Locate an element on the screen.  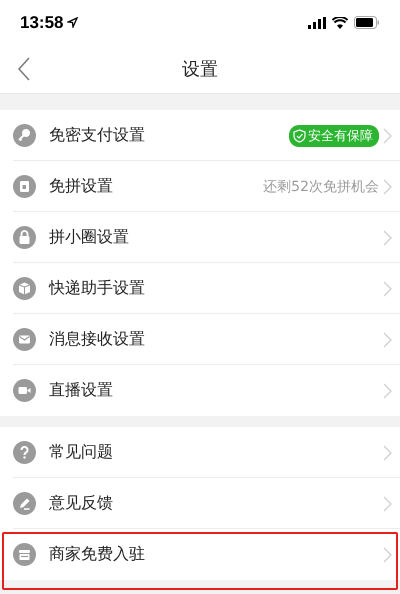
location-arrow-icon is located at coordinates (72, 22).